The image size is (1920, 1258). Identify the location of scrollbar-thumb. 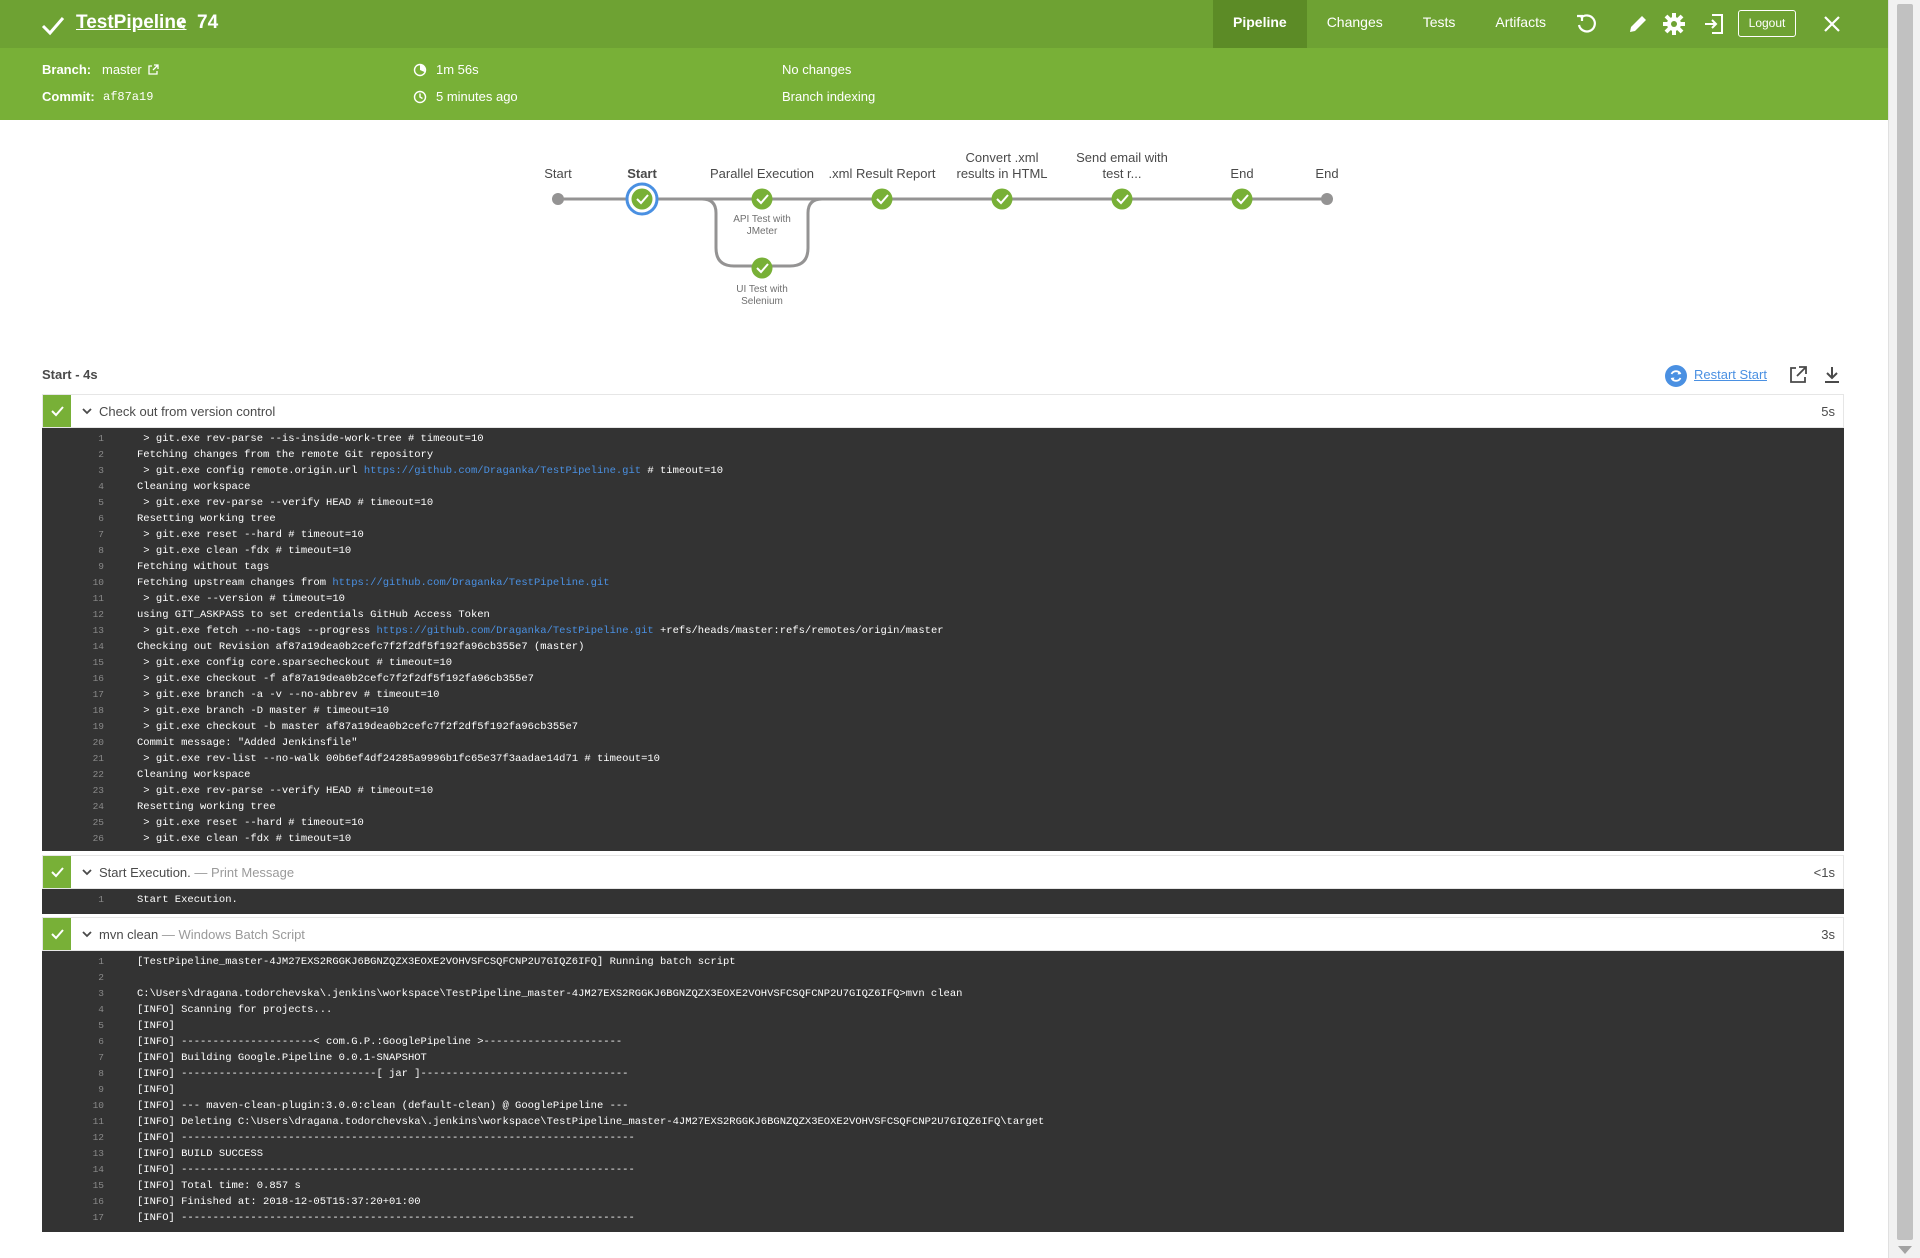
(1905, 622).